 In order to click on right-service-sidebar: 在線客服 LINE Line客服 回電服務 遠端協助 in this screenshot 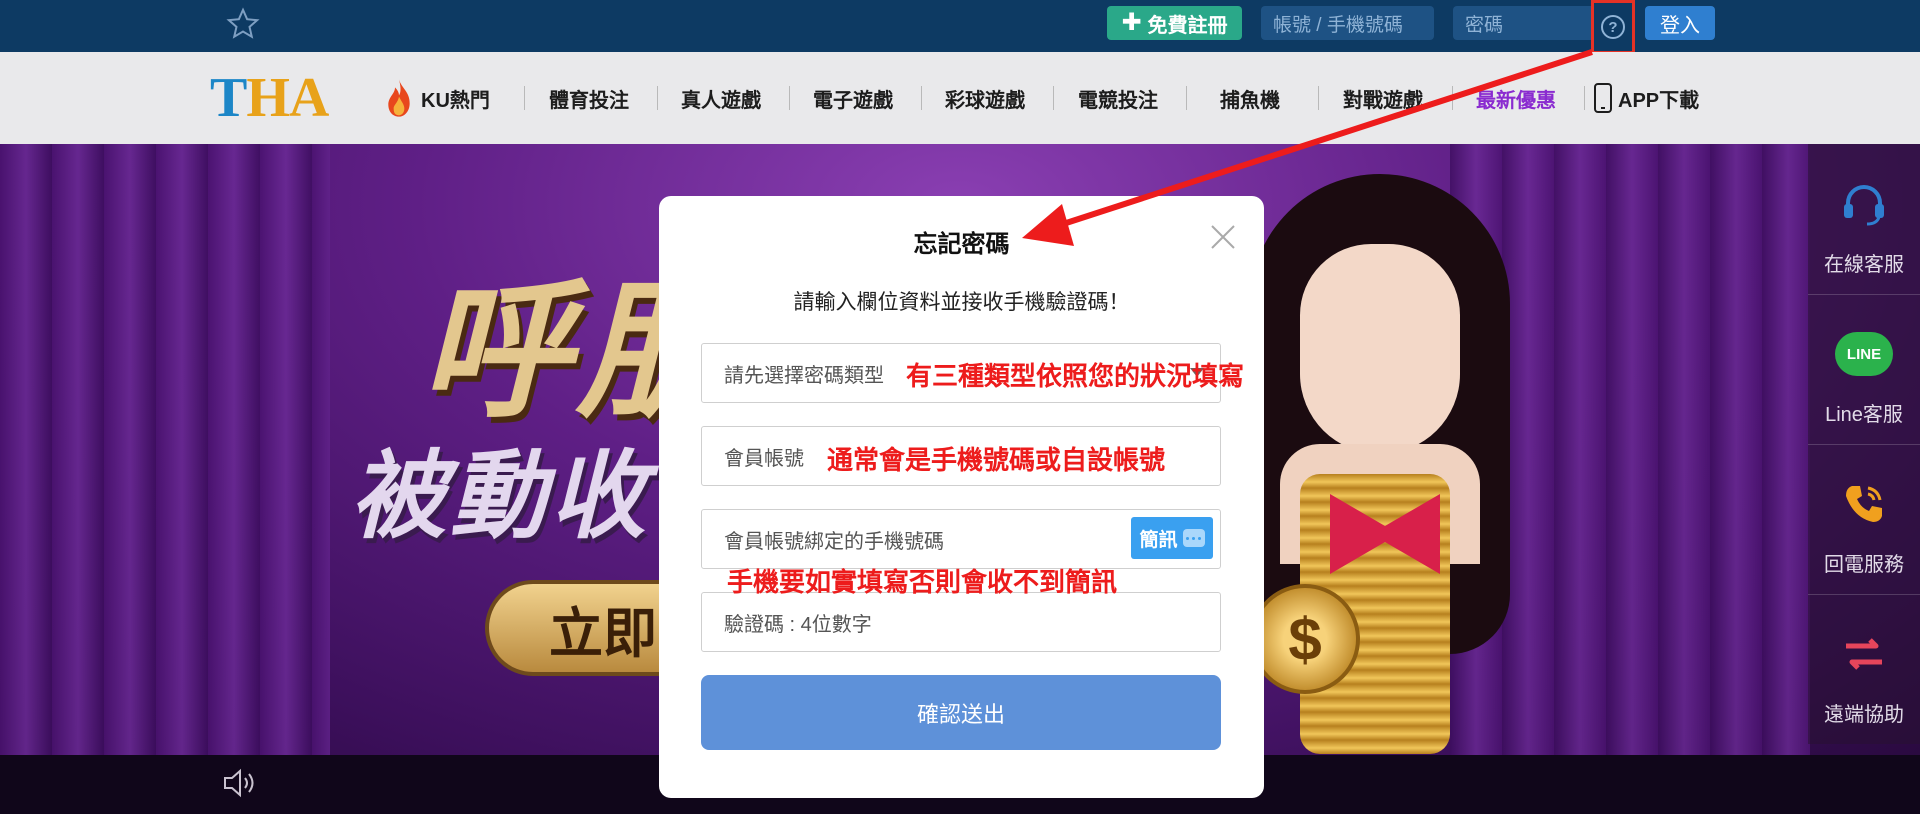, I will do `click(1864, 444)`.